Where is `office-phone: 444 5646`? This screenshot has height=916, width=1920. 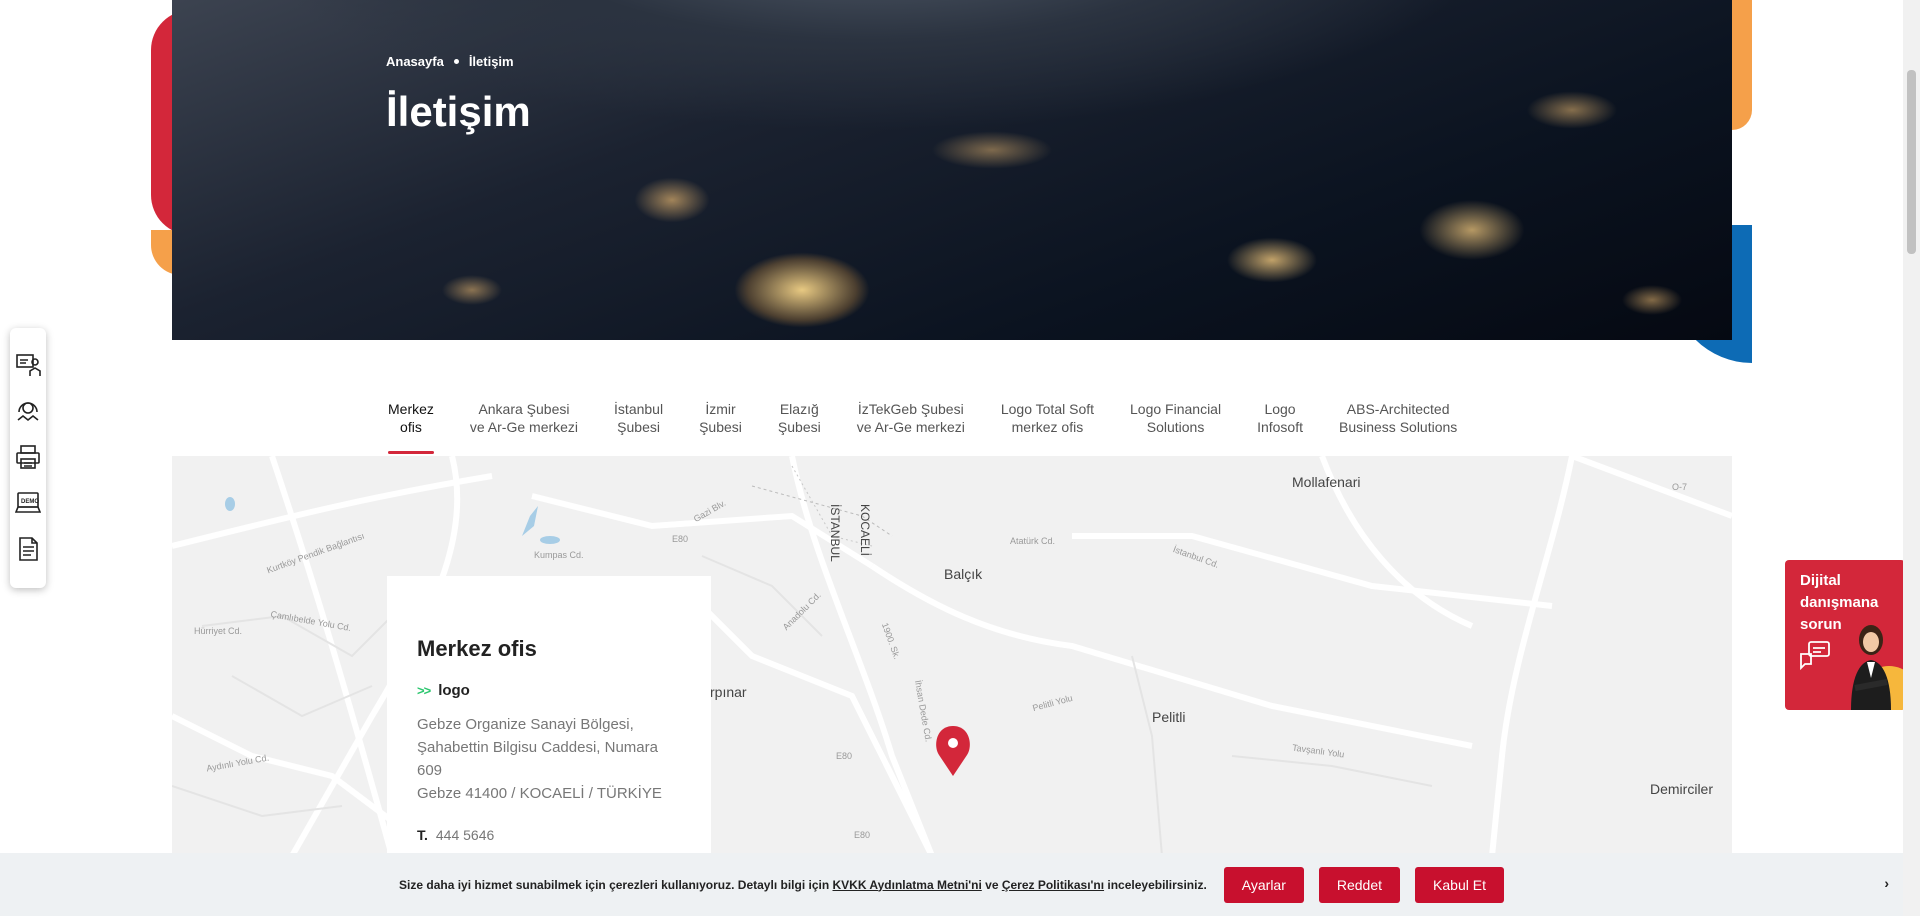
office-phone: 444 5646 is located at coordinates (465, 835).